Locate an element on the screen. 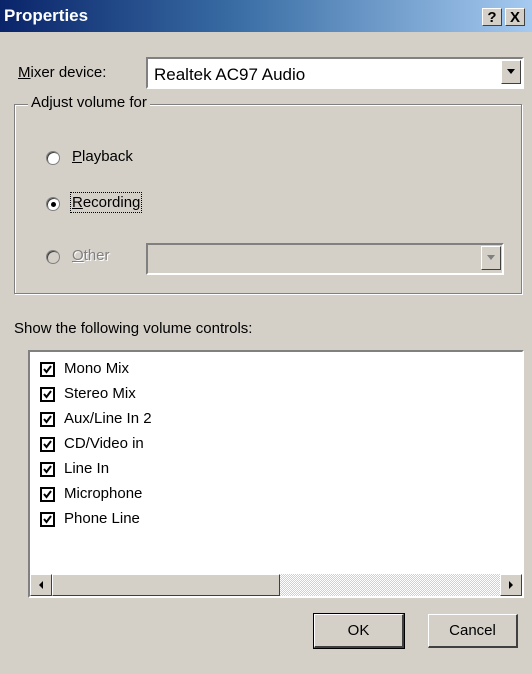  scroll-right-button is located at coordinates (511, 585).